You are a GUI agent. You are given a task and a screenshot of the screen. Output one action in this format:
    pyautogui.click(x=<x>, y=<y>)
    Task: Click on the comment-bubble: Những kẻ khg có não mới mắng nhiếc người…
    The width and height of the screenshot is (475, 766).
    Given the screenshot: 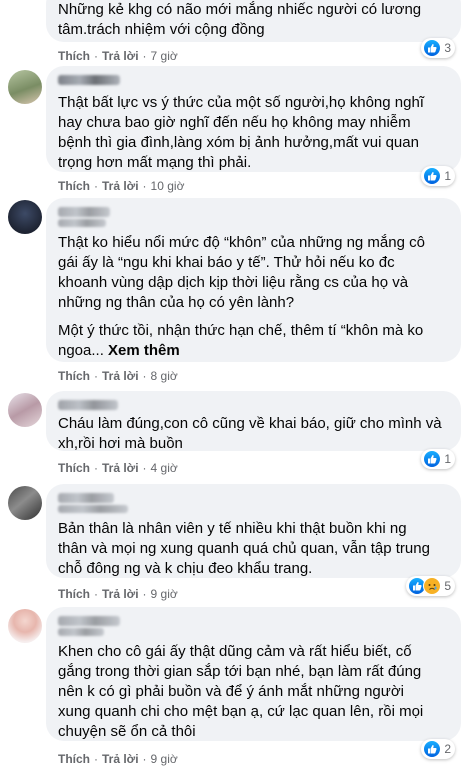 What is the action you would take?
    pyautogui.click(x=253, y=21)
    